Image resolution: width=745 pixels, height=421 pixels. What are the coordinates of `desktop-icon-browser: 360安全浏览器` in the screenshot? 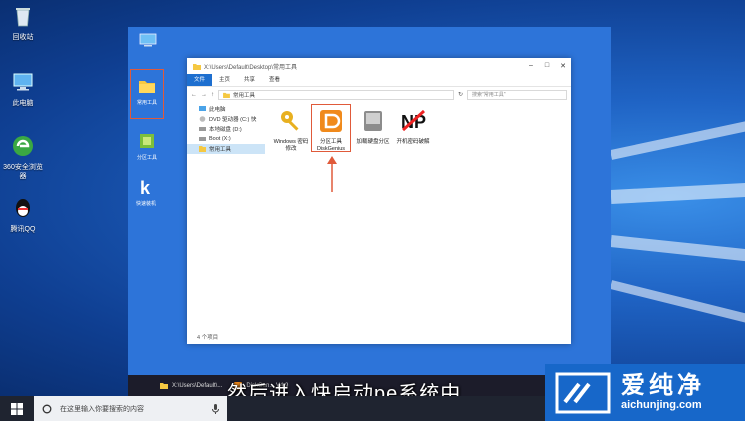 It's located at (23, 157).